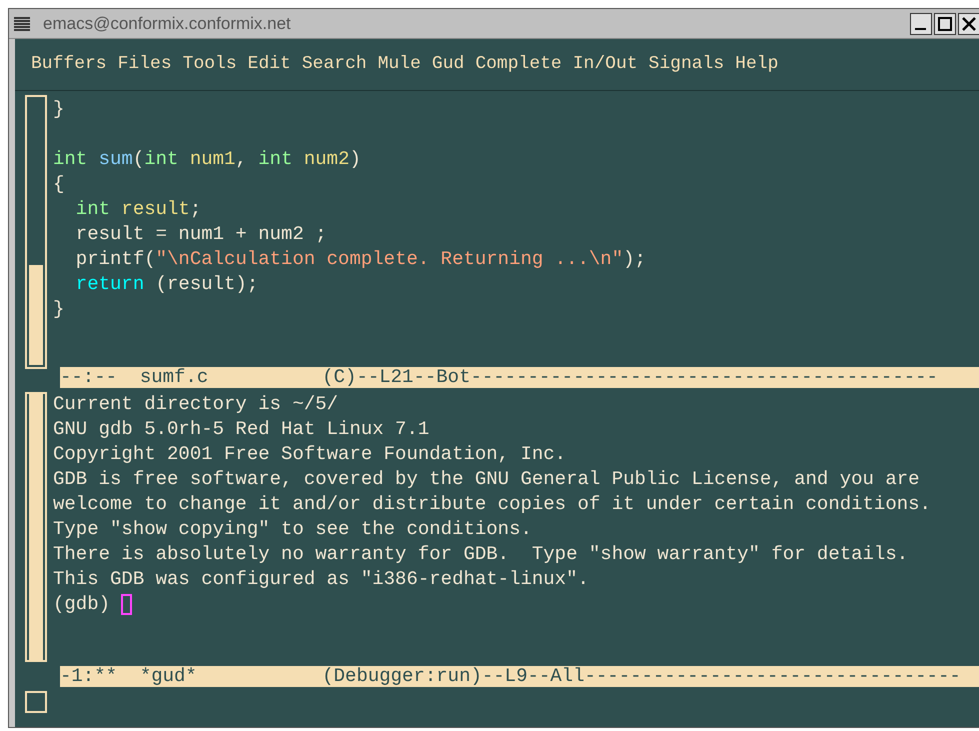 The width and height of the screenshot is (979, 731). Describe the element at coordinates (492, 504) in the screenshot. I see `output-line: welcome to change it and/or distribute copies of it under certain conditions.` at that location.